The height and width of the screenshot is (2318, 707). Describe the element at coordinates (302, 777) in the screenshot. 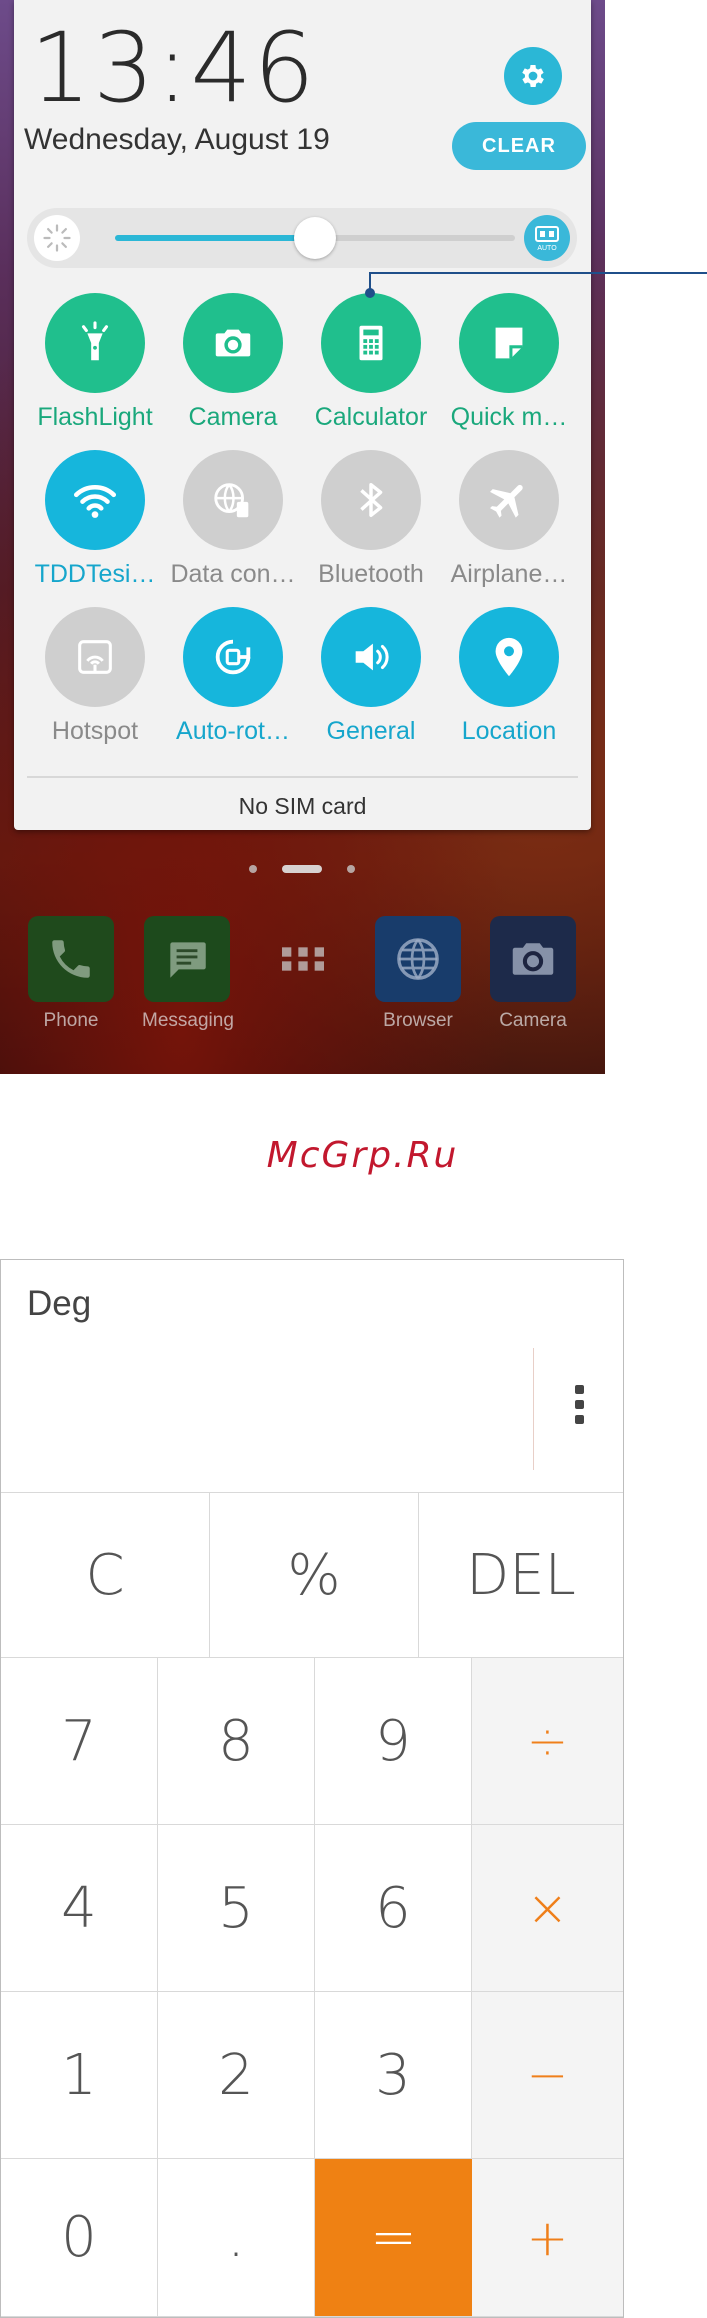

I see `divider` at that location.